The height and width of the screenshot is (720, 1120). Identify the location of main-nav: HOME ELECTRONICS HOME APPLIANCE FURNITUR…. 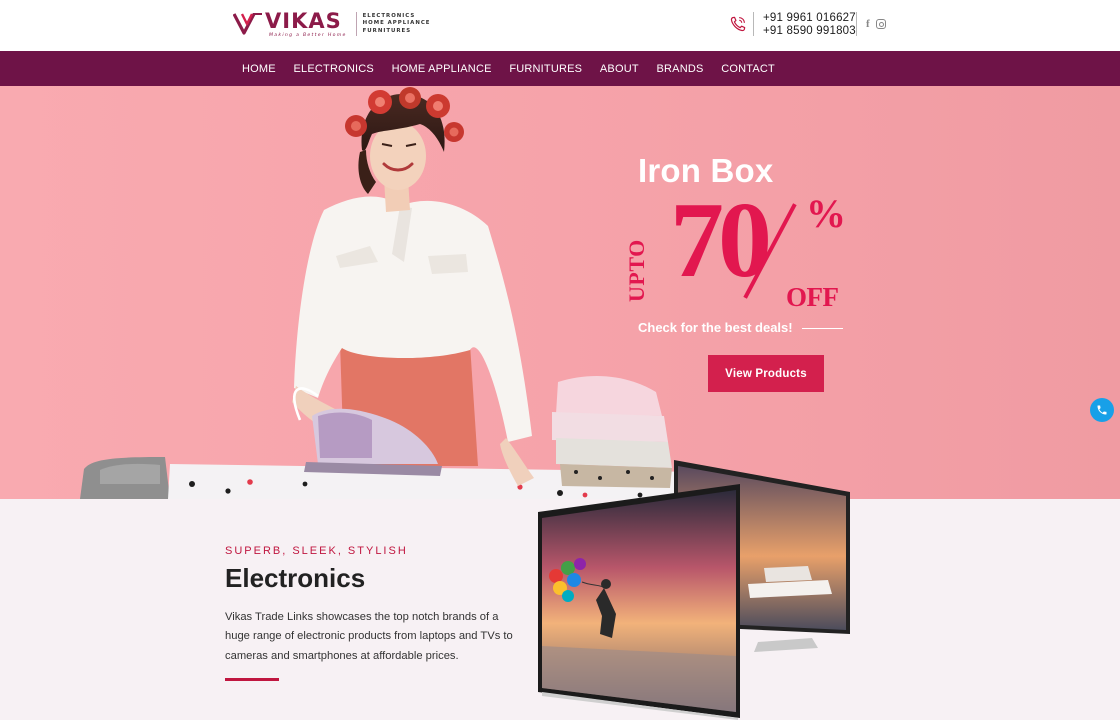
(517, 68).